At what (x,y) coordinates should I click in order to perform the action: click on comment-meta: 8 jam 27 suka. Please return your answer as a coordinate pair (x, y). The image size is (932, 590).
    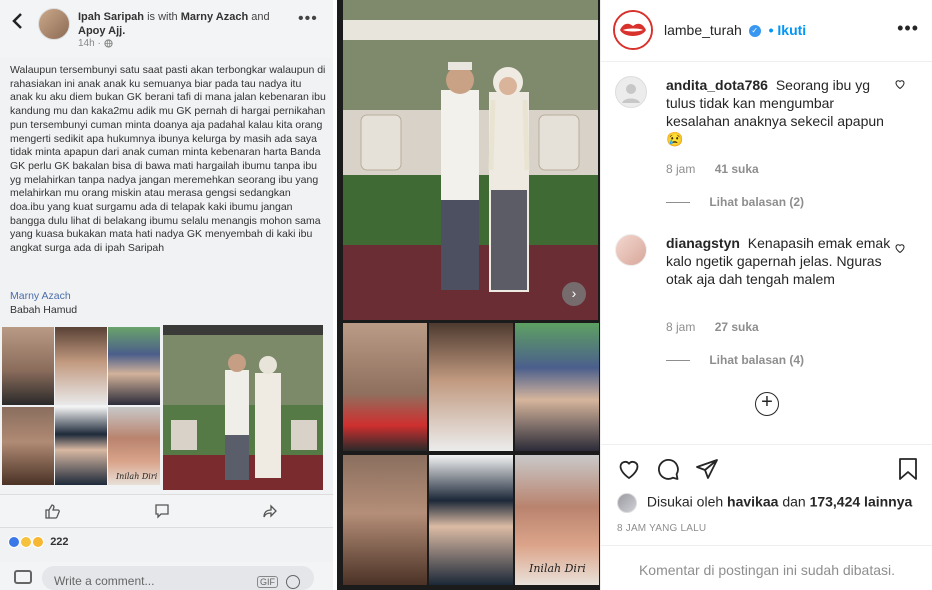
    Looking at the image, I should click on (712, 327).